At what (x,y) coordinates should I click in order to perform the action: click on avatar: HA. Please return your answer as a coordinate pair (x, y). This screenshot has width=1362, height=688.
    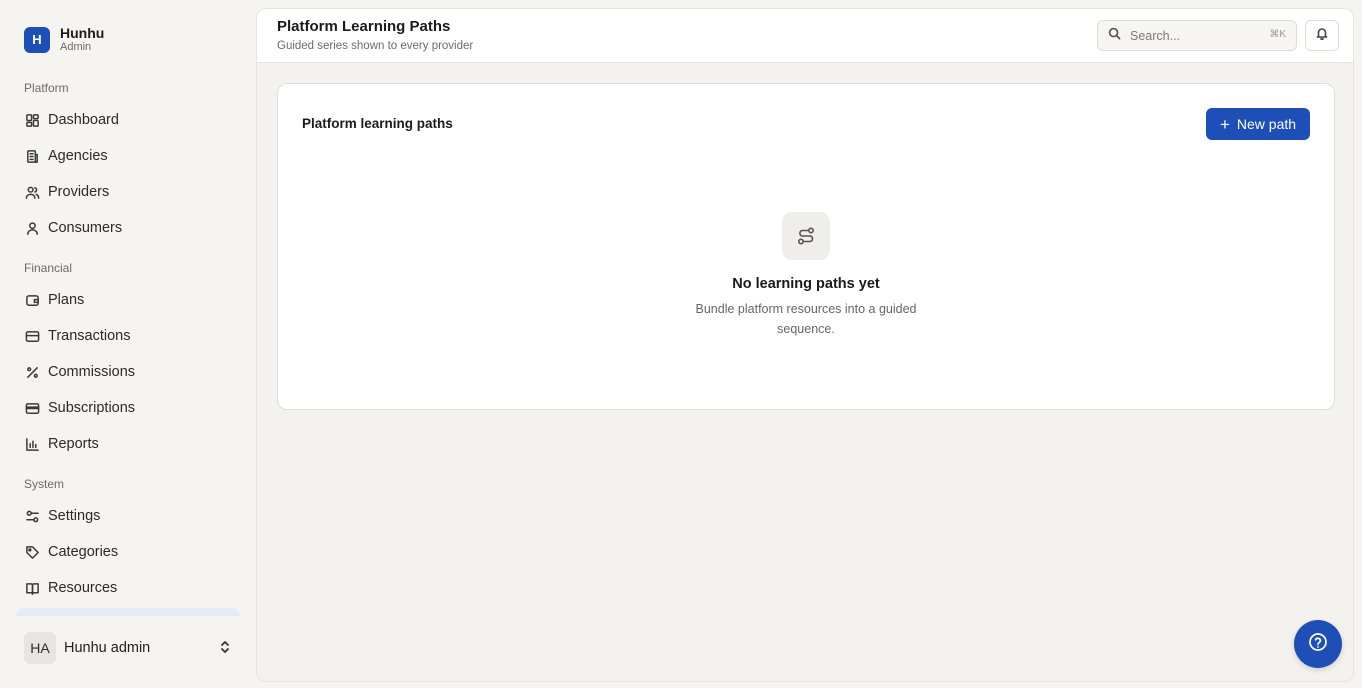
    Looking at the image, I should click on (40, 648).